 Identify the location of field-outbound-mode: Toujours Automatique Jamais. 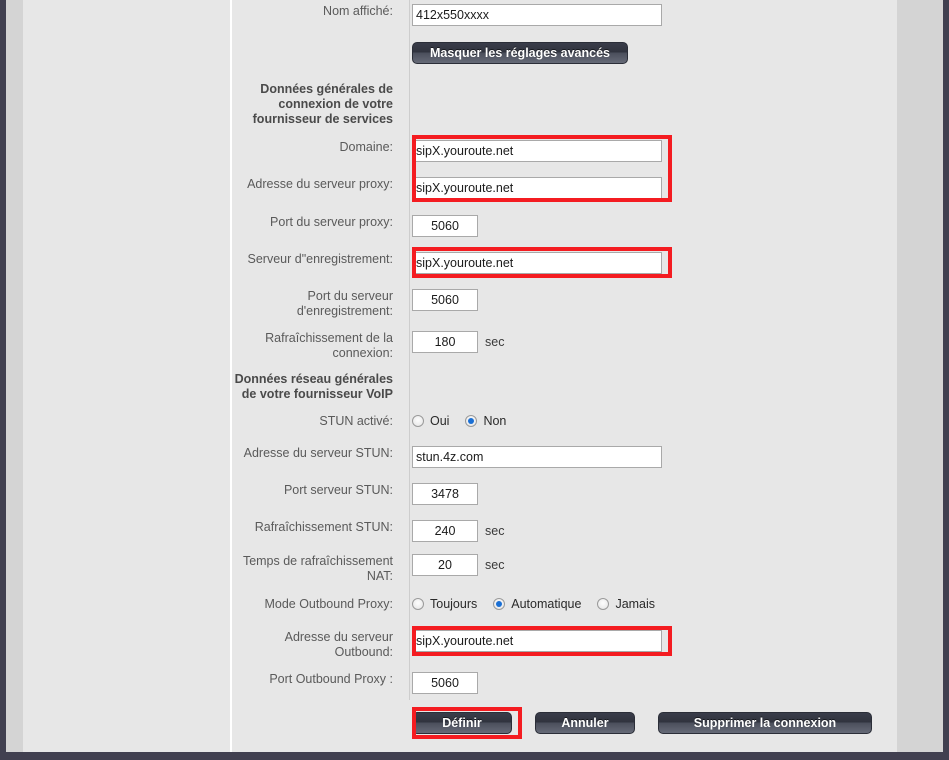
(541, 604).